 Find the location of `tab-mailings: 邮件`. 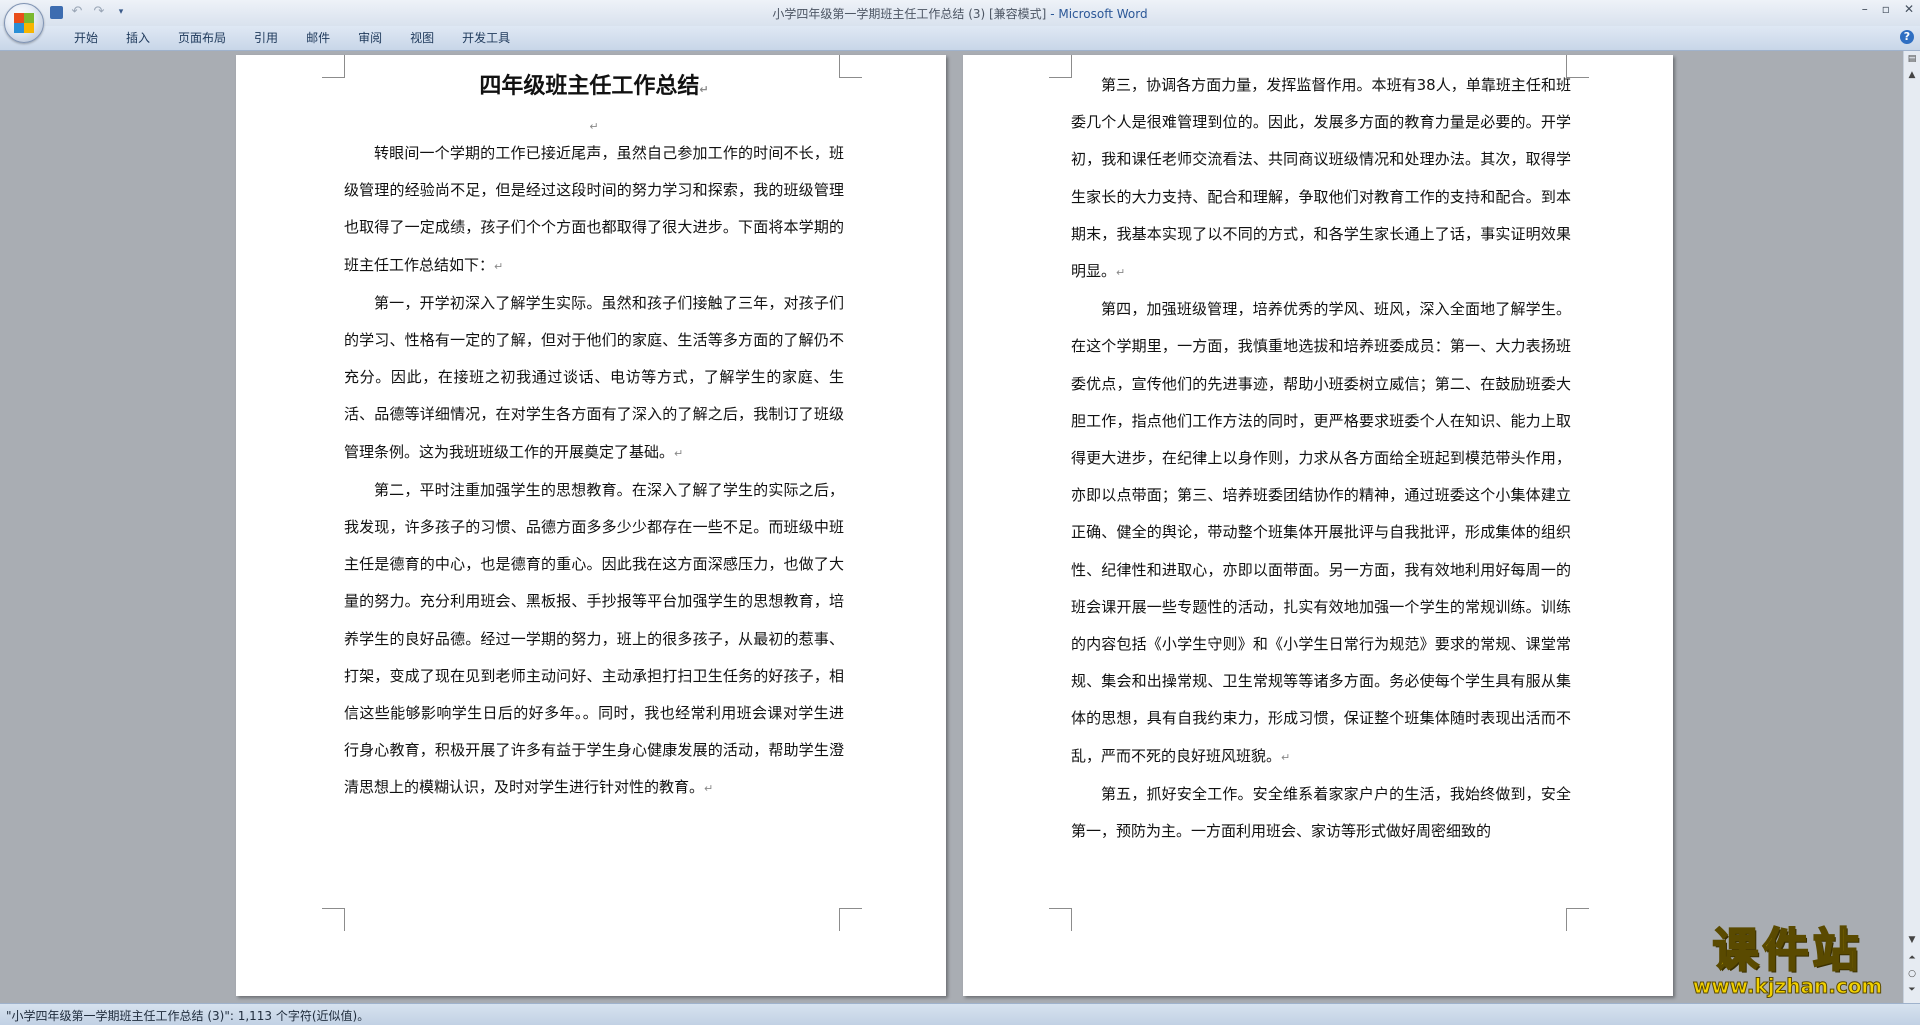

tab-mailings: 邮件 is located at coordinates (318, 38).